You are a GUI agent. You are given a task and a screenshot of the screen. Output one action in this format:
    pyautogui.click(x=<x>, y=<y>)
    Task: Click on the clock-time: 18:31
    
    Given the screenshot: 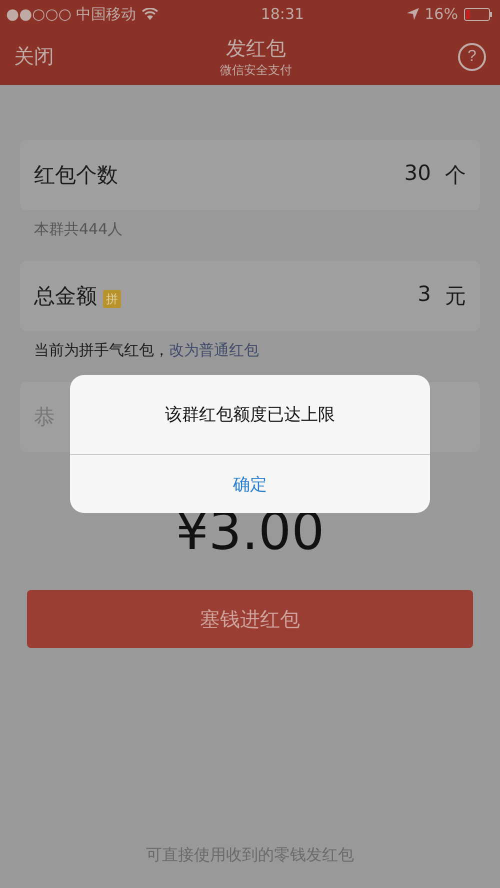 What is the action you would take?
    pyautogui.click(x=282, y=14)
    